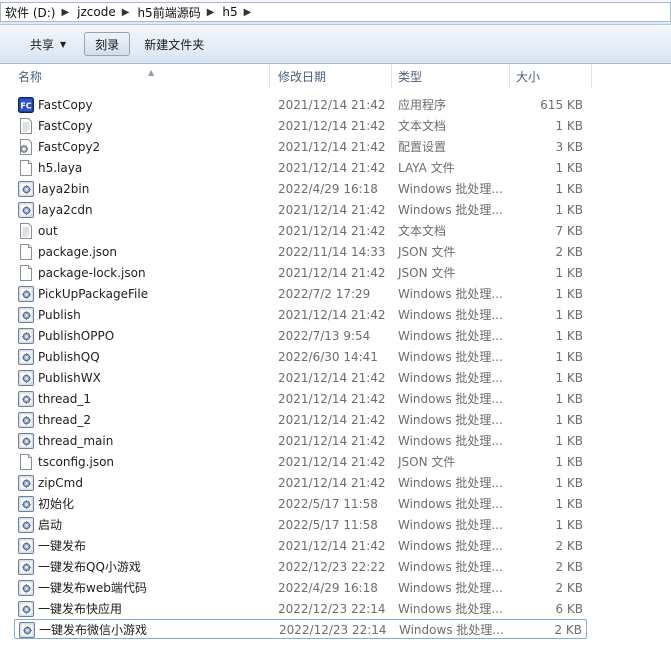  I want to click on file-name: PickUpPackageFile, so click(93, 294).